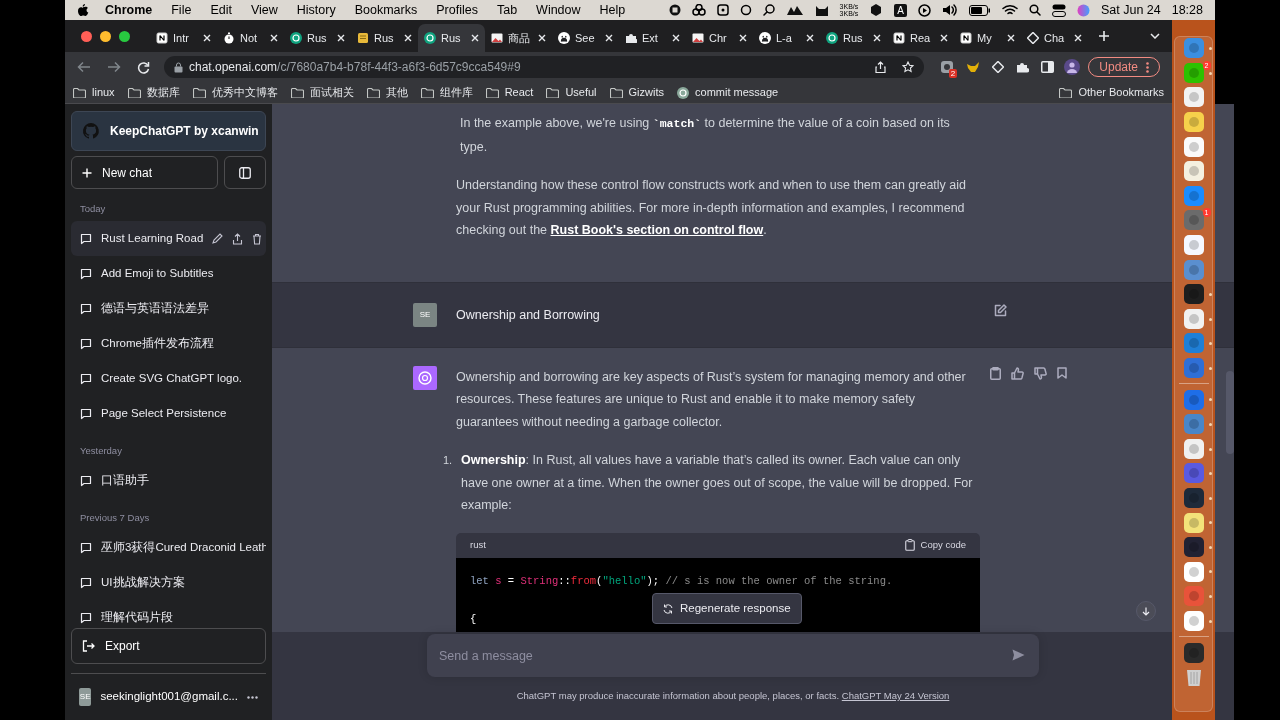 Image resolution: width=1280 pixels, height=720 pixels. Describe the element at coordinates (727, 608) in the screenshot. I see `regenerate-button: Regenerate response` at that location.